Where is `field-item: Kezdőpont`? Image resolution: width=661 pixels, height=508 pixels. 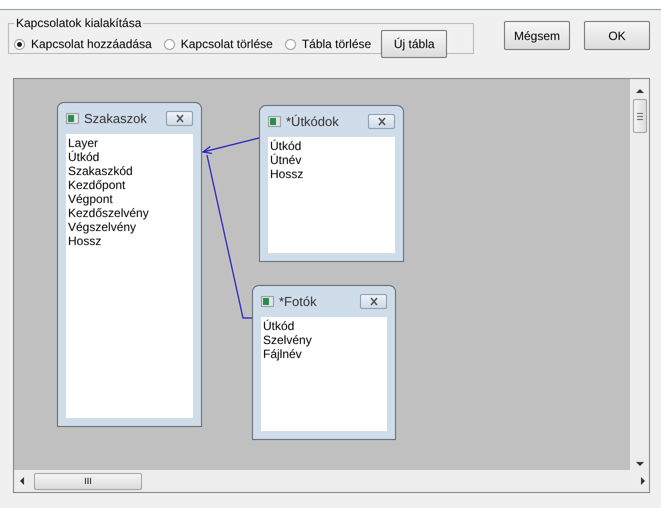
field-item: Kezdőpont is located at coordinates (129, 185).